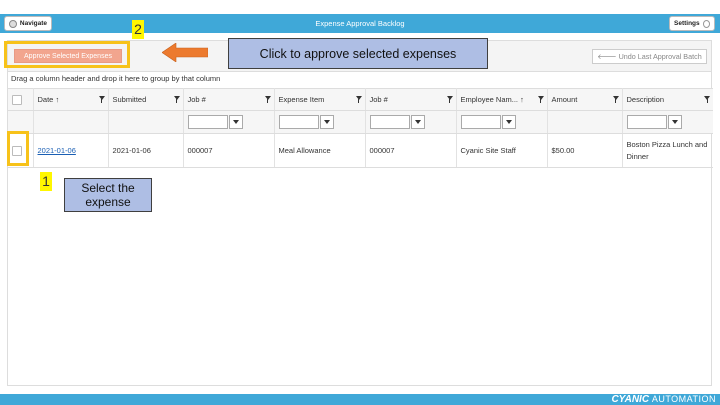  Describe the element at coordinates (607, 56) in the screenshot. I see `undo-arrow-icon: 🡐` at that location.